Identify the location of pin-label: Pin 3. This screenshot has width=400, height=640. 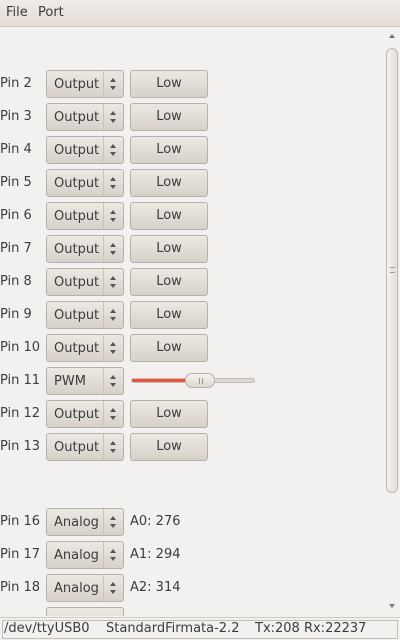
(16, 116).